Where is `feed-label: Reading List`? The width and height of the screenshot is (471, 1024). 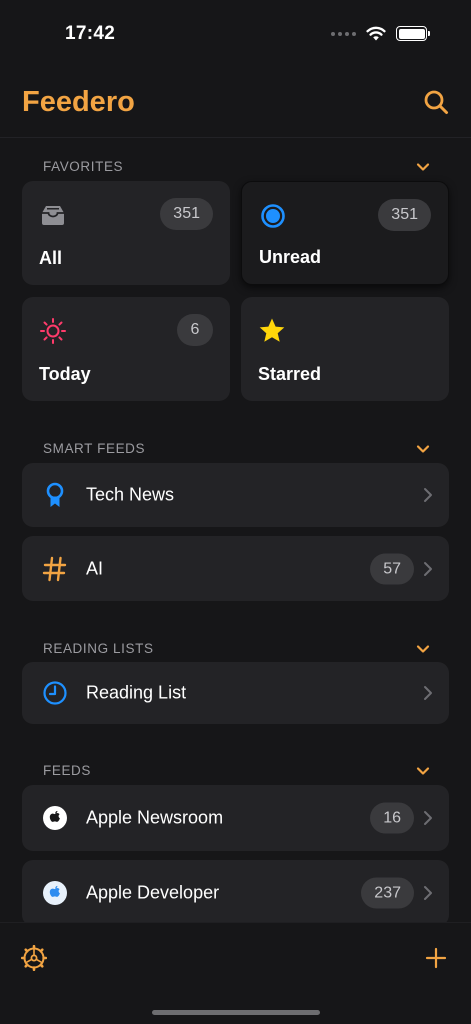 feed-label: Reading List is located at coordinates (136, 692).